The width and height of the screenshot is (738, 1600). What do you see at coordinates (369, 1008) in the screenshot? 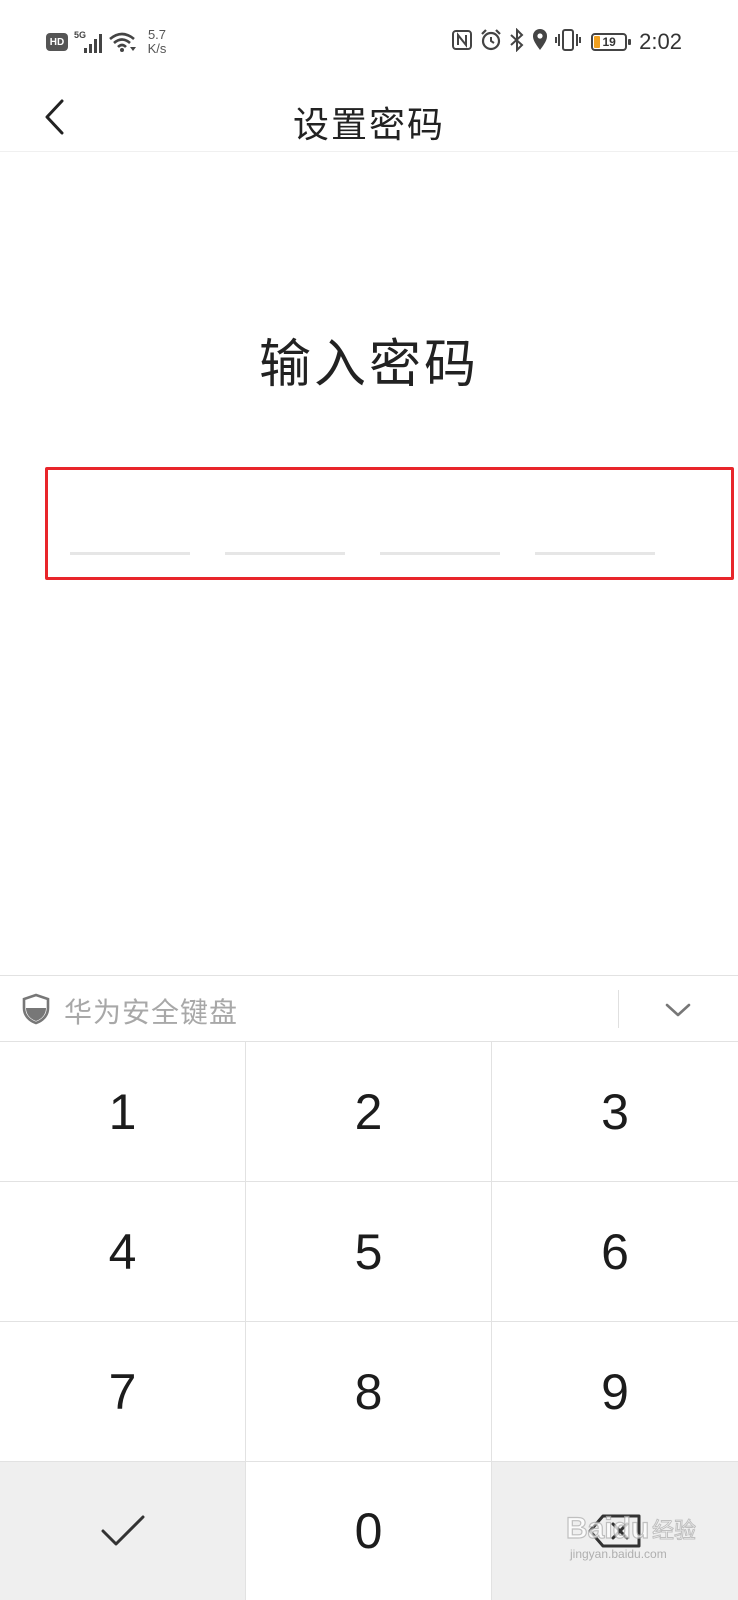
I see `keyboard-toolbar: 华为安全键盘` at bounding box center [369, 1008].